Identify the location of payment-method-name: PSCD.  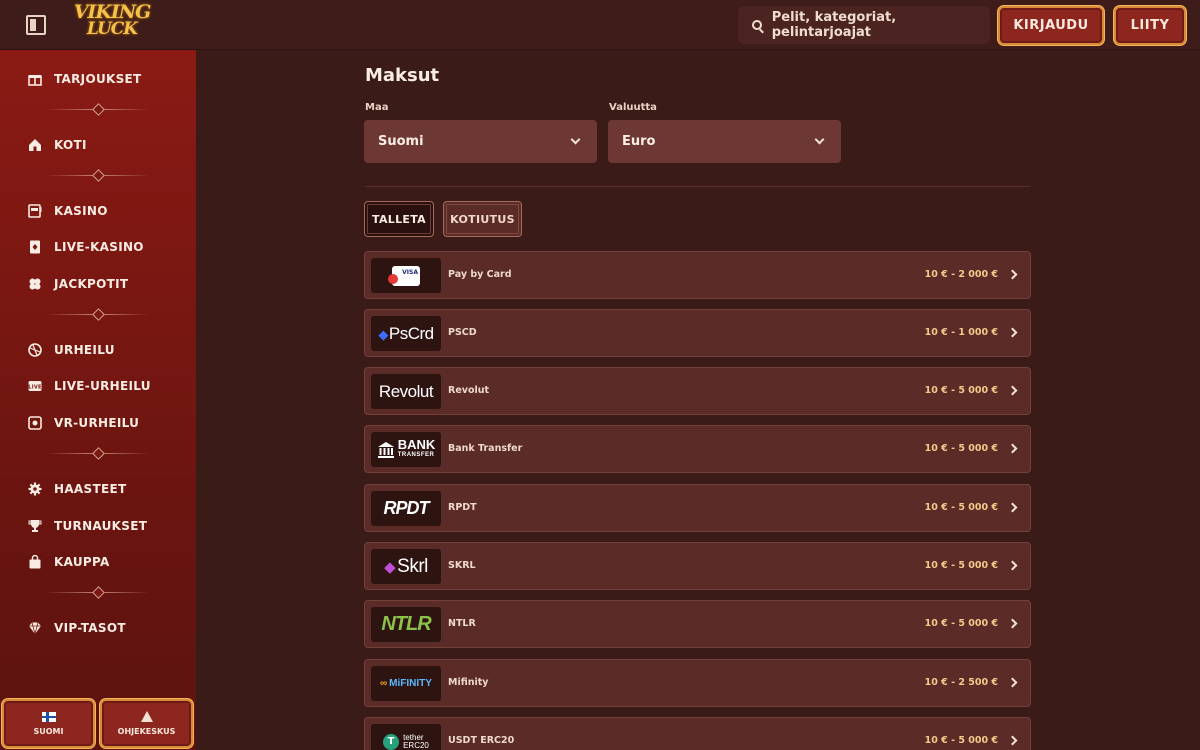
(462, 332).